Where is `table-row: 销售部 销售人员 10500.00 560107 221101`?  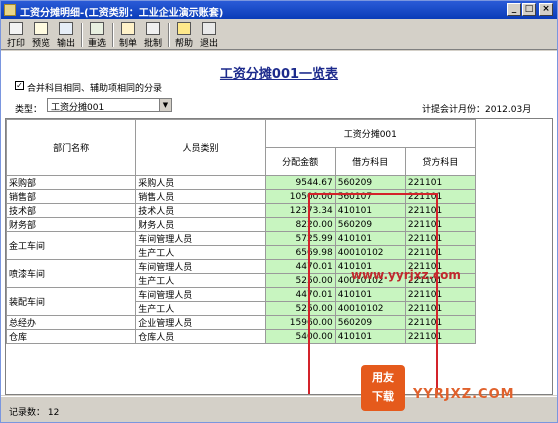 table-row: 销售部 销售人员 10500.00 560107 221101 is located at coordinates (241, 196).